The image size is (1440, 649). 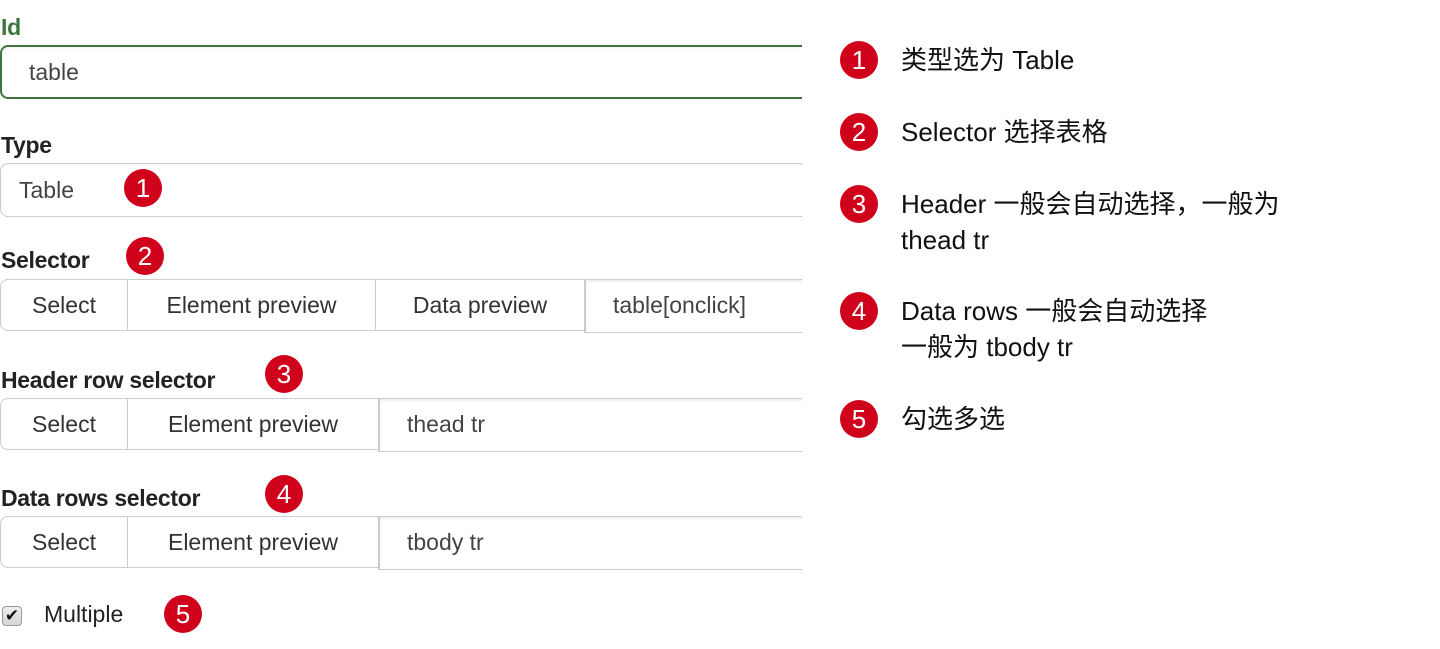 I want to click on badge-4: 4, so click(x=284, y=494).